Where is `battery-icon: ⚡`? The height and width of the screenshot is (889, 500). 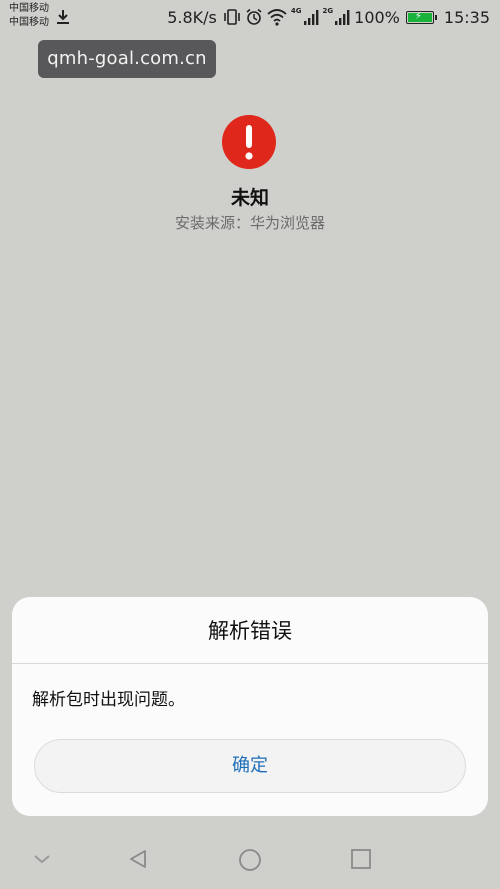
battery-icon: ⚡ is located at coordinates (421, 17).